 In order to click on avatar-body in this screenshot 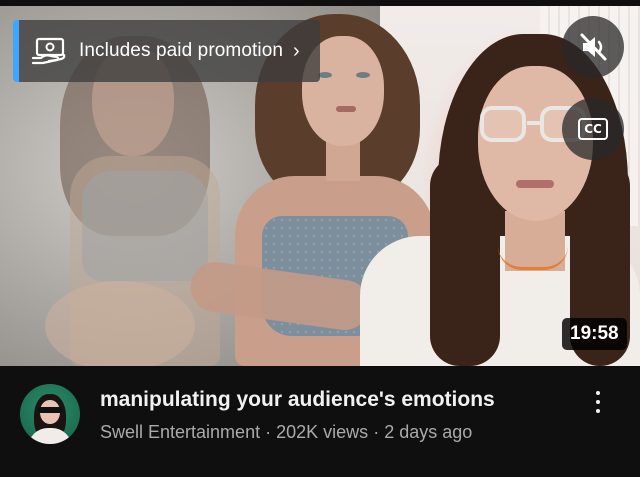, I will do `click(50, 436)`.